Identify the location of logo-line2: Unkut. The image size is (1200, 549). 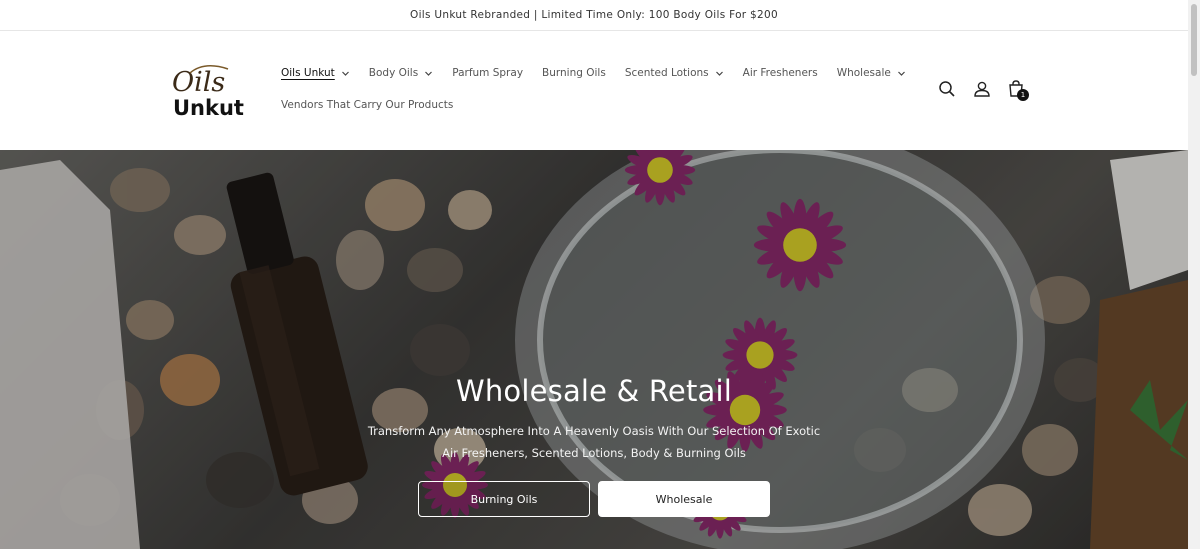
(208, 108).